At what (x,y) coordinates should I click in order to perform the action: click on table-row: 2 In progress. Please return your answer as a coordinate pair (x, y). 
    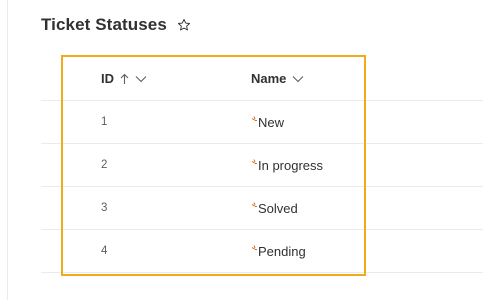
    Looking at the image, I should click on (262, 165).